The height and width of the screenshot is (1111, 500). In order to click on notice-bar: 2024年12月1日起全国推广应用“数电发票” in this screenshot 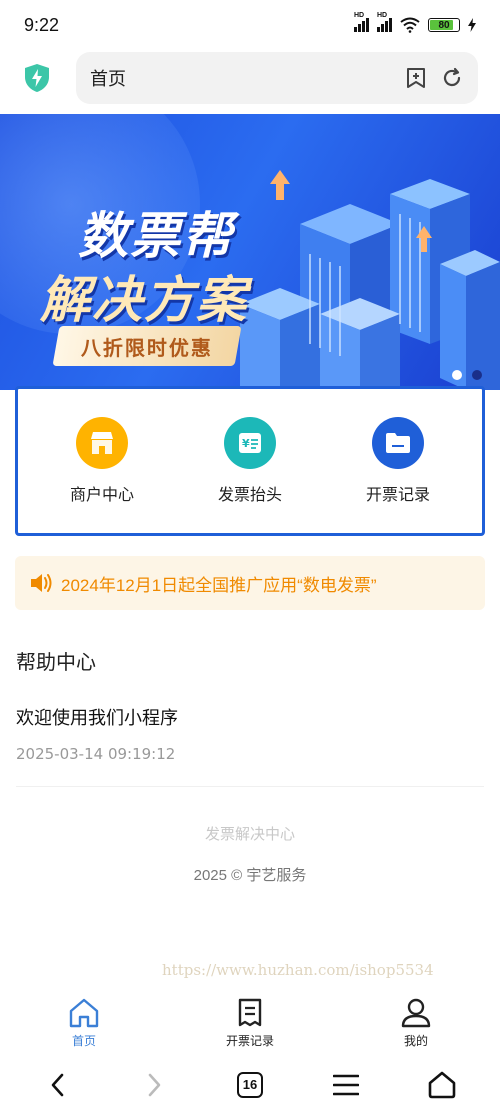, I will do `click(250, 583)`.